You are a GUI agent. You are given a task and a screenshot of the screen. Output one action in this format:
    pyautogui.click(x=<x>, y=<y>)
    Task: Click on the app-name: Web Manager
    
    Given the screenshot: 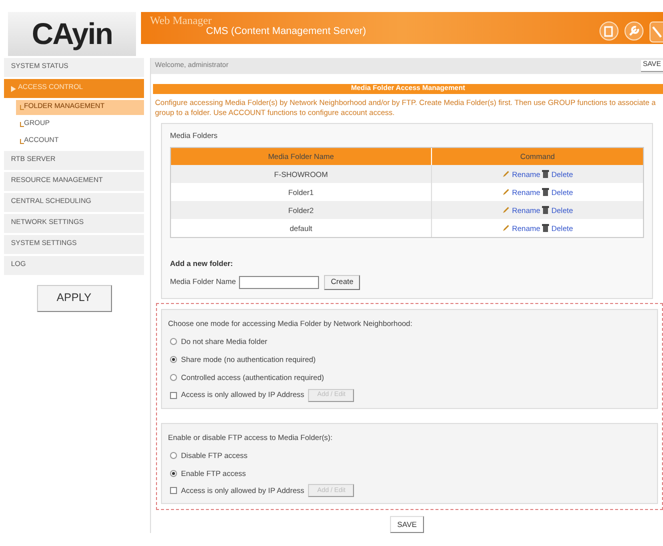 What is the action you would take?
    pyautogui.click(x=181, y=20)
    